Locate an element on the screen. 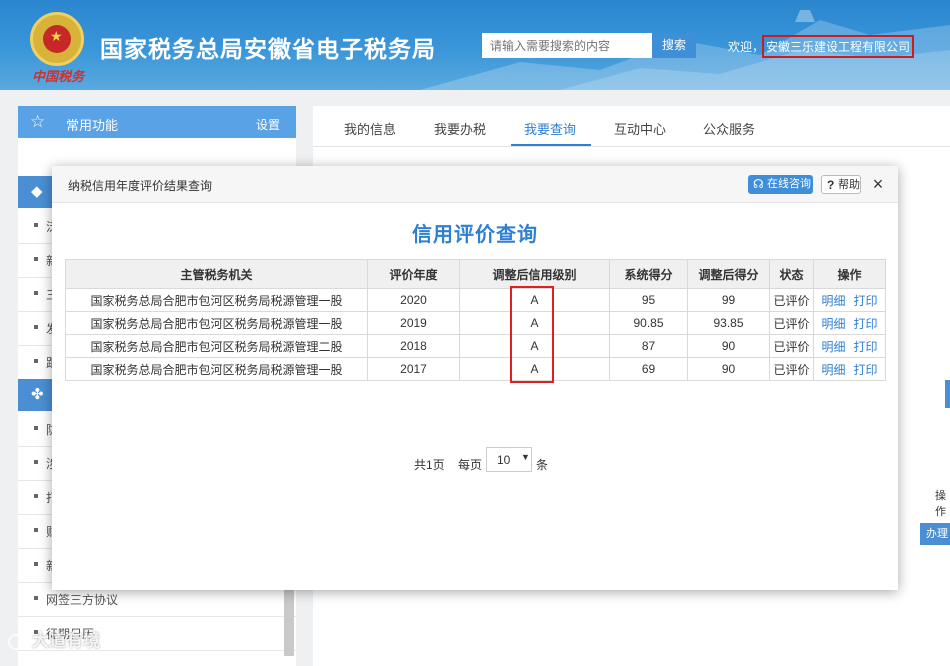 The height and width of the screenshot is (666, 950). sidebar-title: 常用功能 is located at coordinates (92, 125).